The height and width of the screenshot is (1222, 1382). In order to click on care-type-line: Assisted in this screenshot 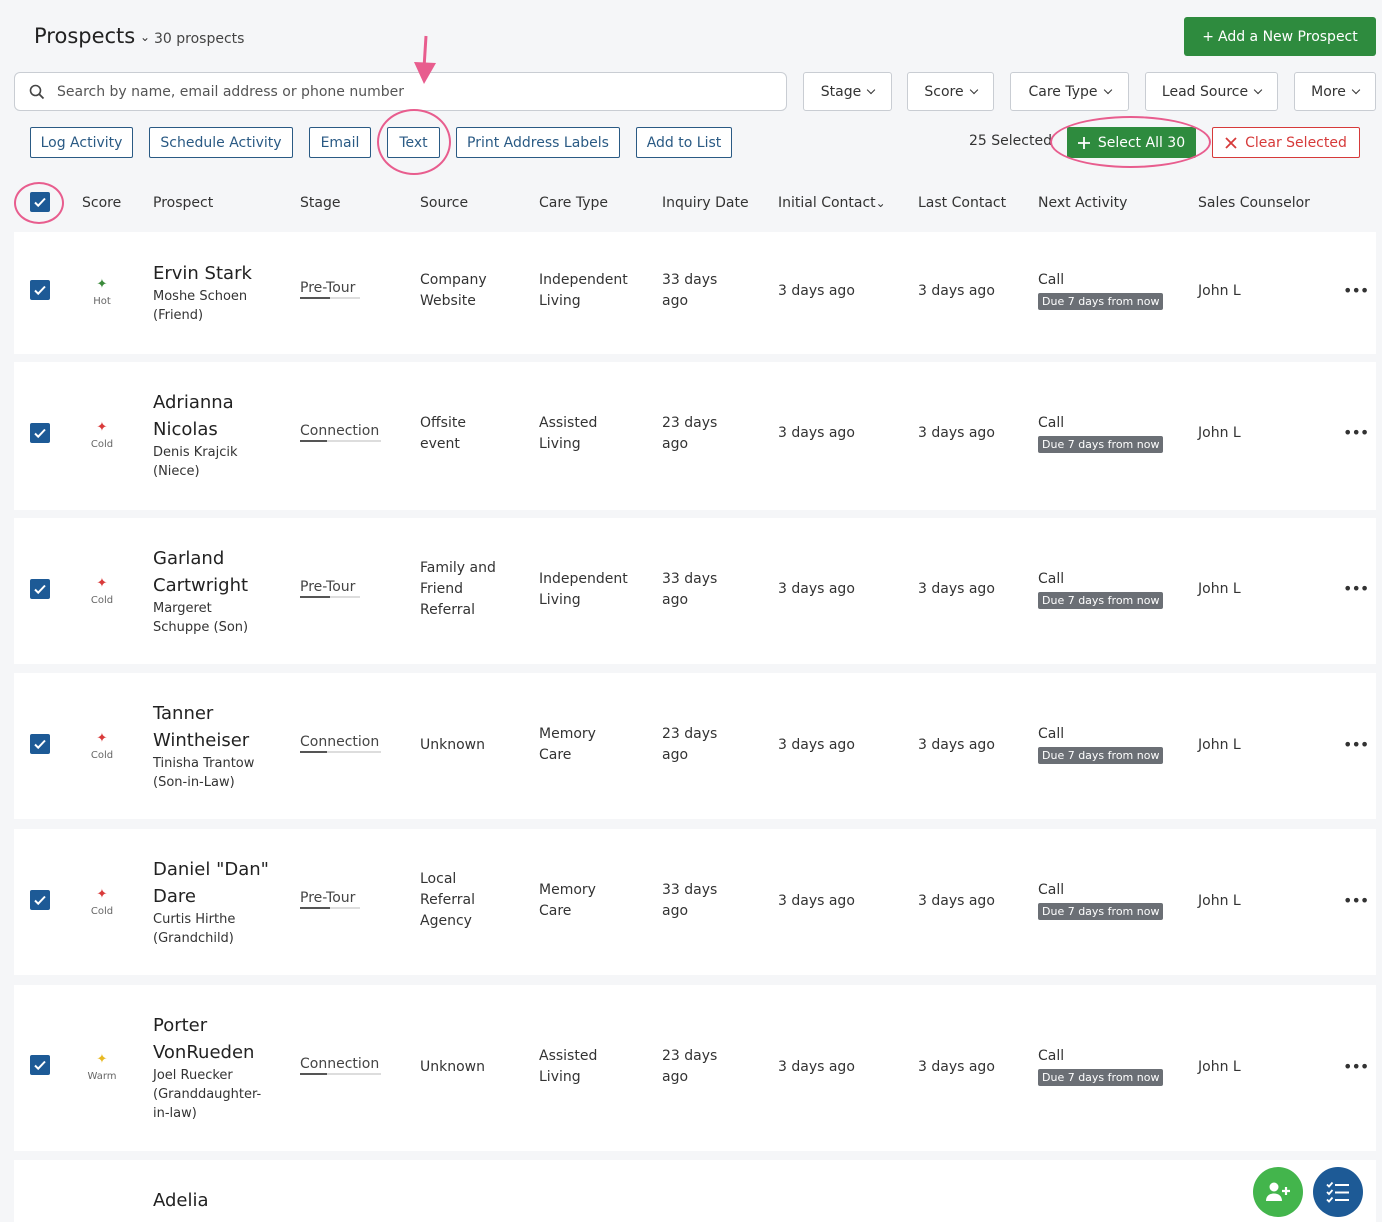, I will do `click(568, 423)`.